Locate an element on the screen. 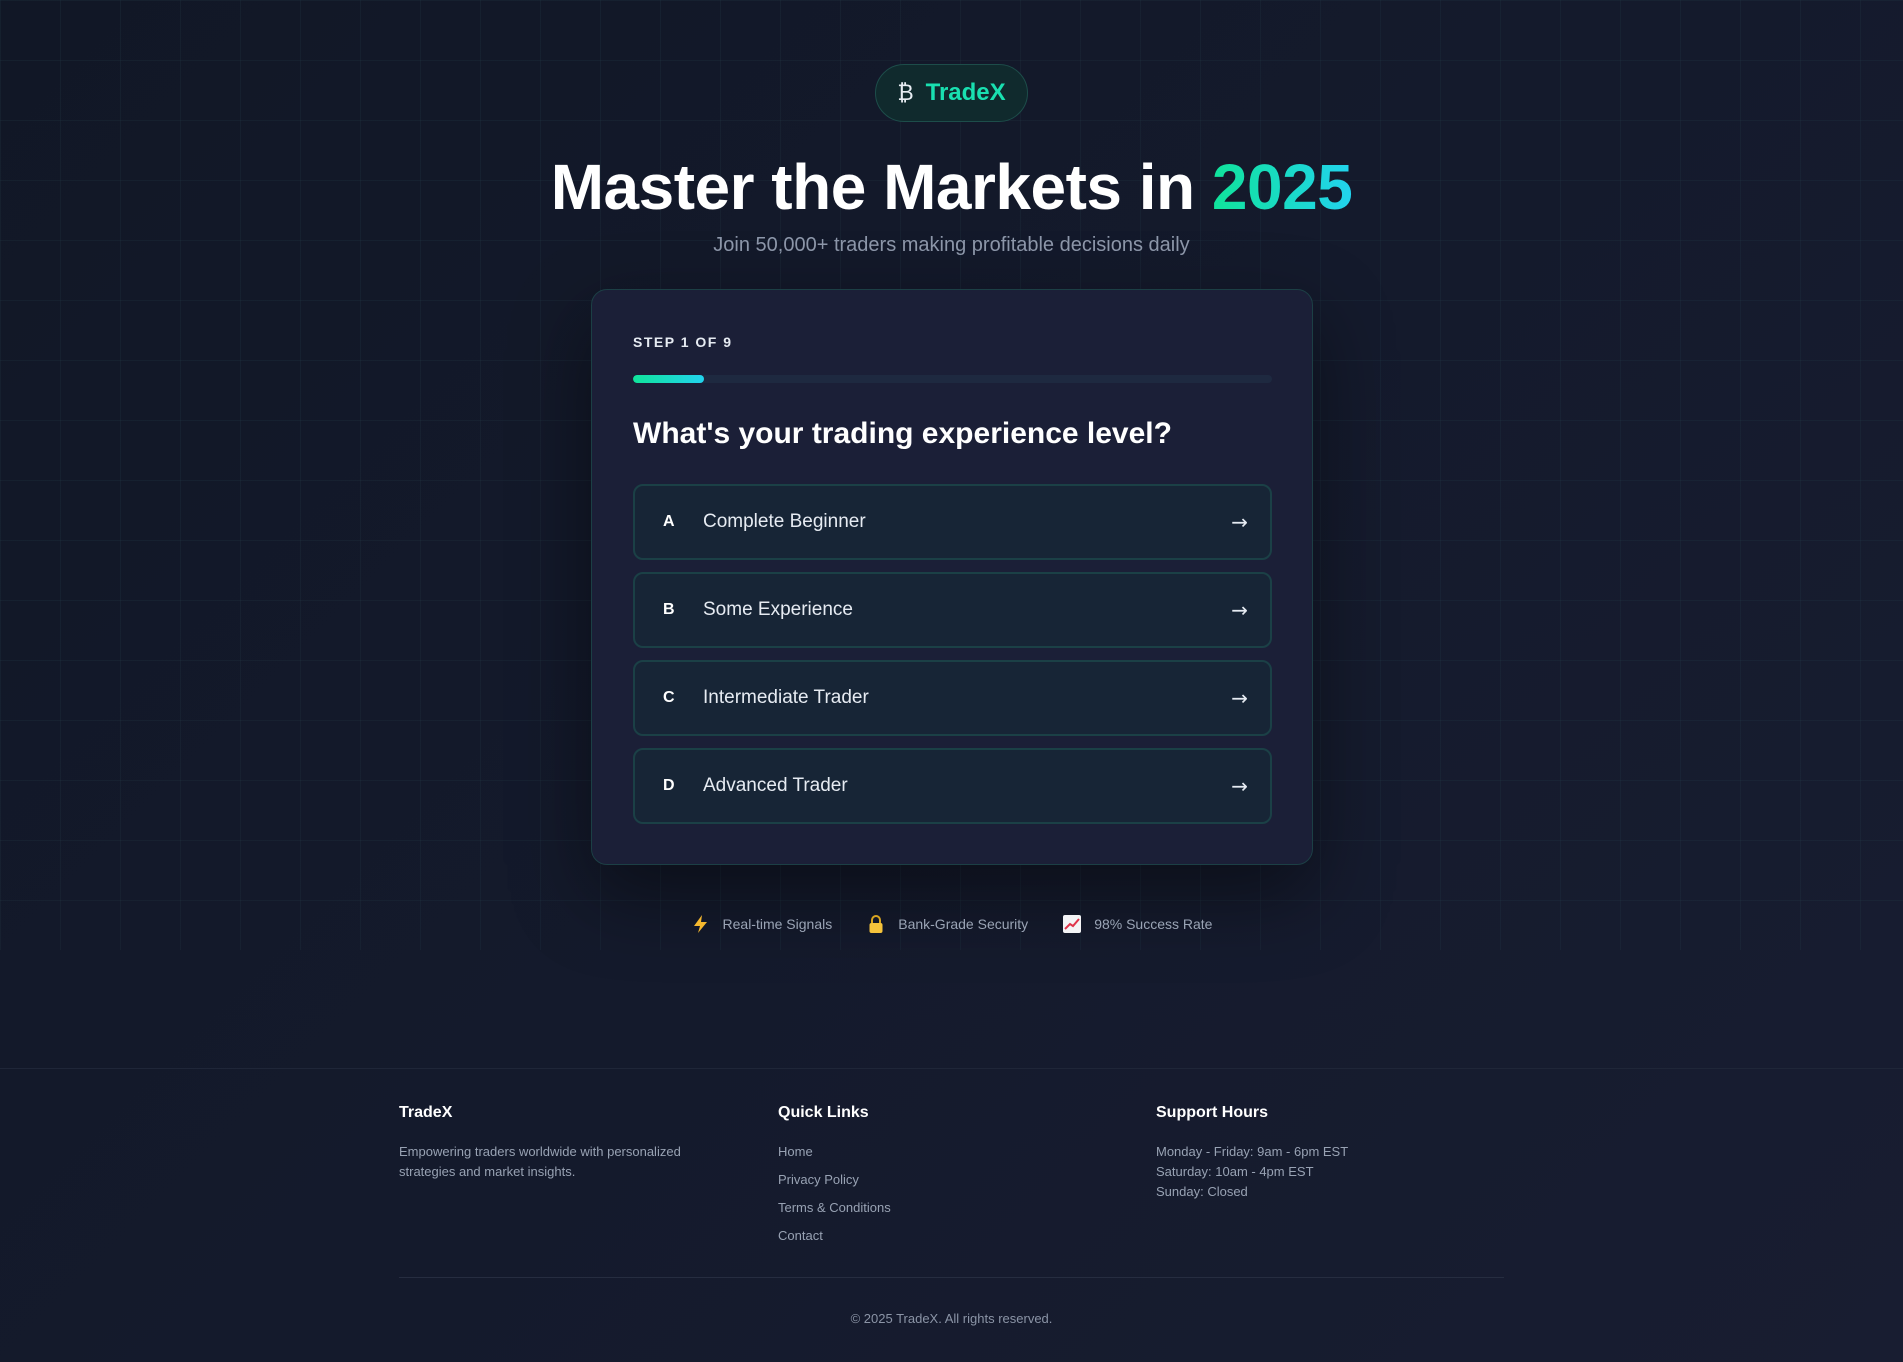 The image size is (1903, 1362). support-hours-saturday: Saturday: 10am - 4pm EST is located at coordinates (1235, 1171).